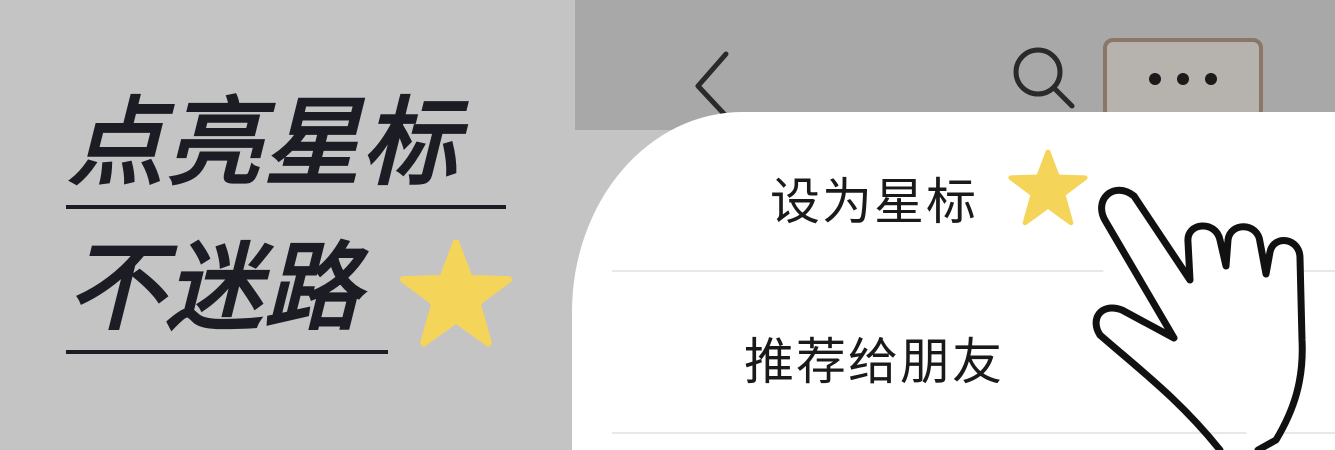 Image resolution: width=1335 pixels, height=450 pixels. Describe the element at coordinates (456, 293) in the screenshot. I see `star-icon` at that location.